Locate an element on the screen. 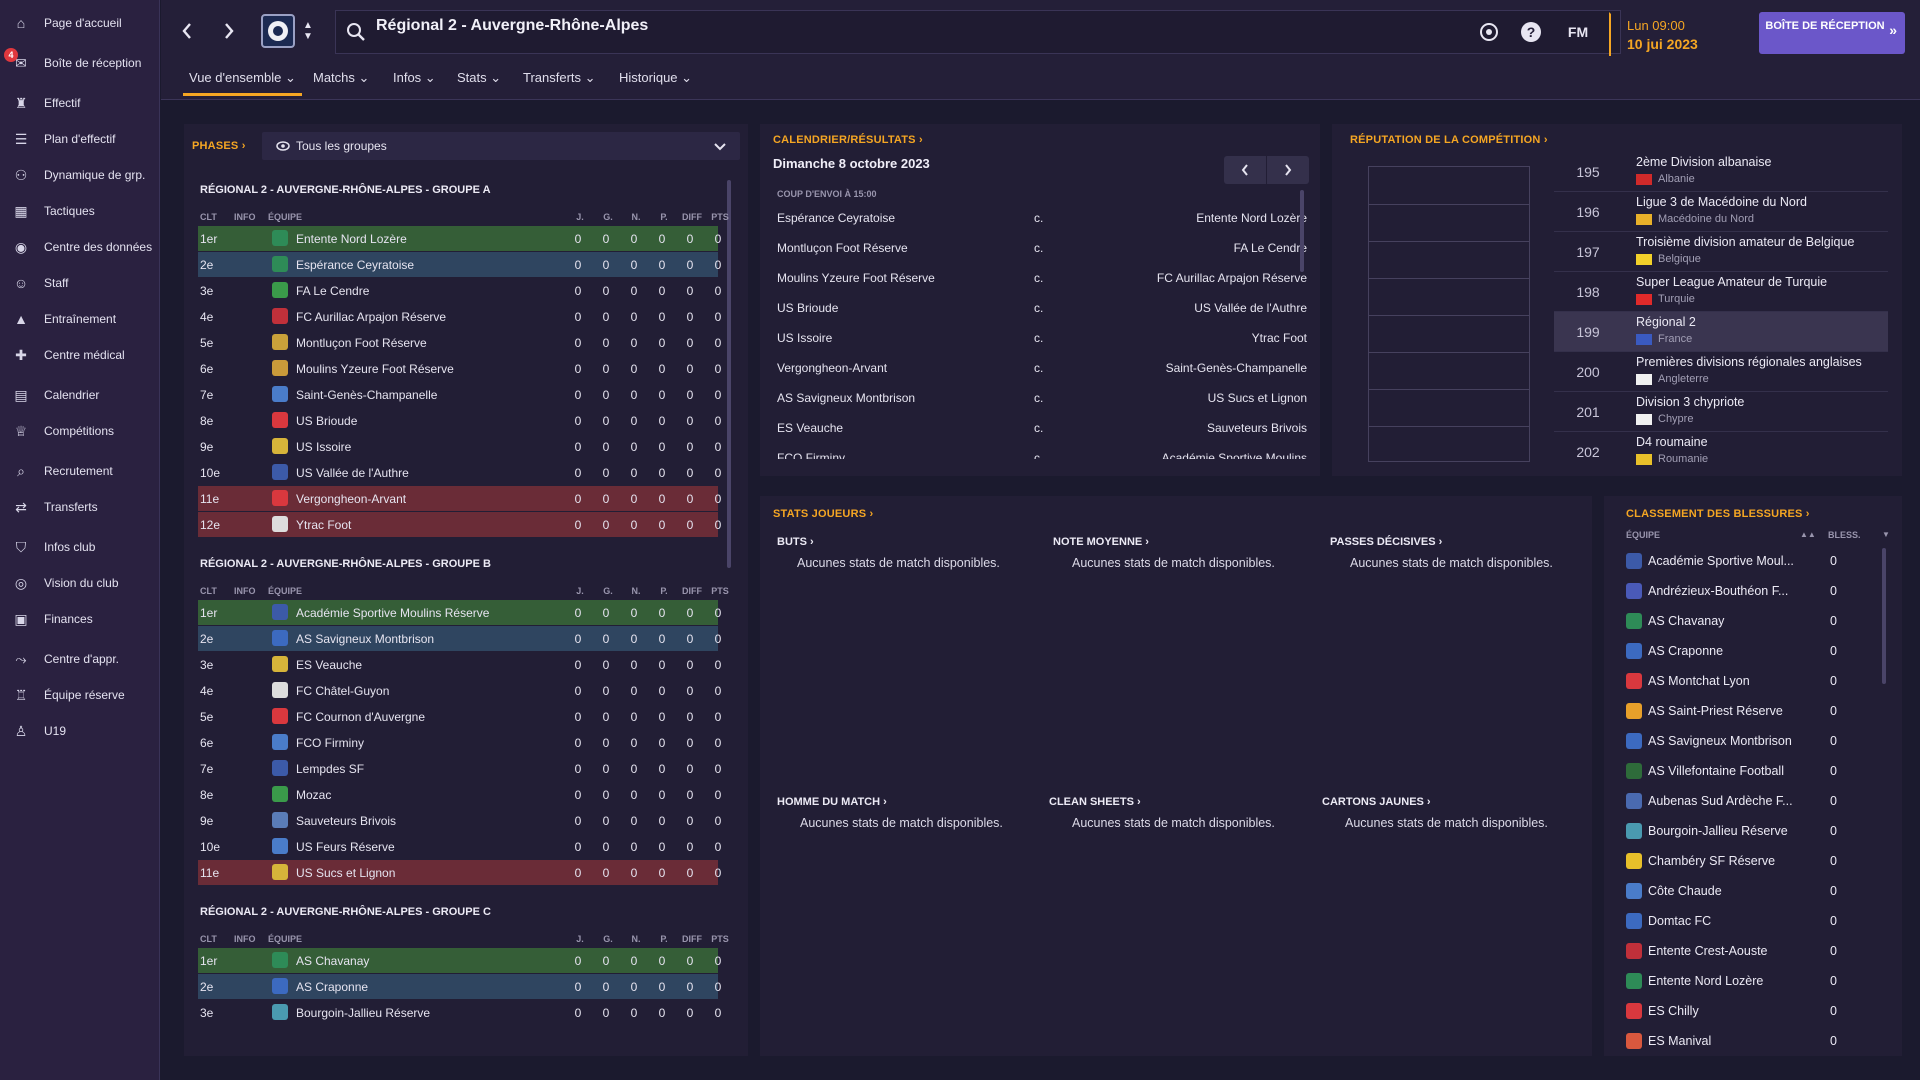  fixture-row: US Issoire c. Ytrac Foot is located at coordinates (1042, 338).